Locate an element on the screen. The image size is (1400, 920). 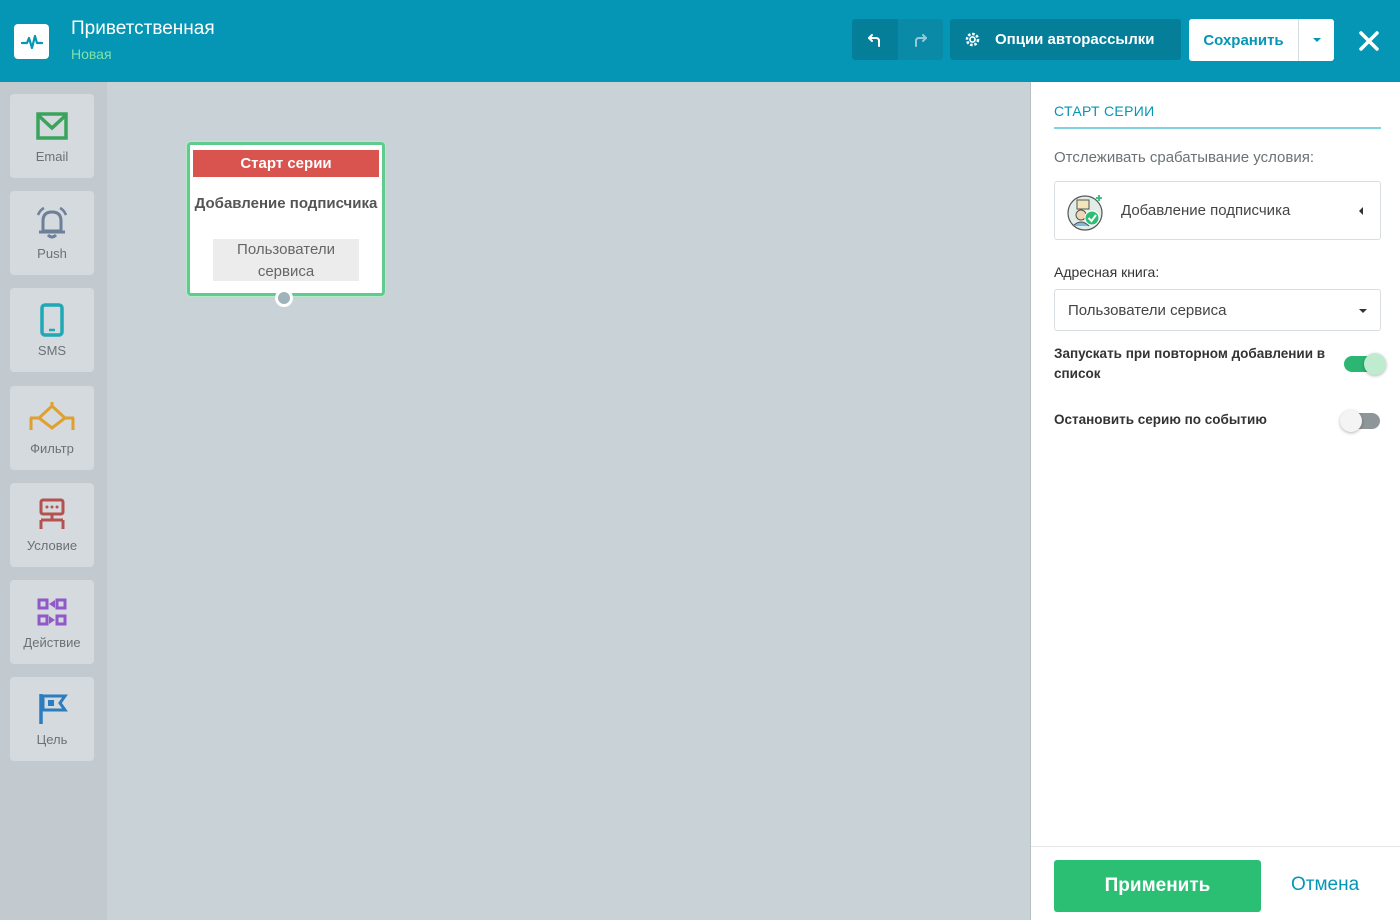
trigger-select: Добавление подписчика is located at coordinates (1217, 210).